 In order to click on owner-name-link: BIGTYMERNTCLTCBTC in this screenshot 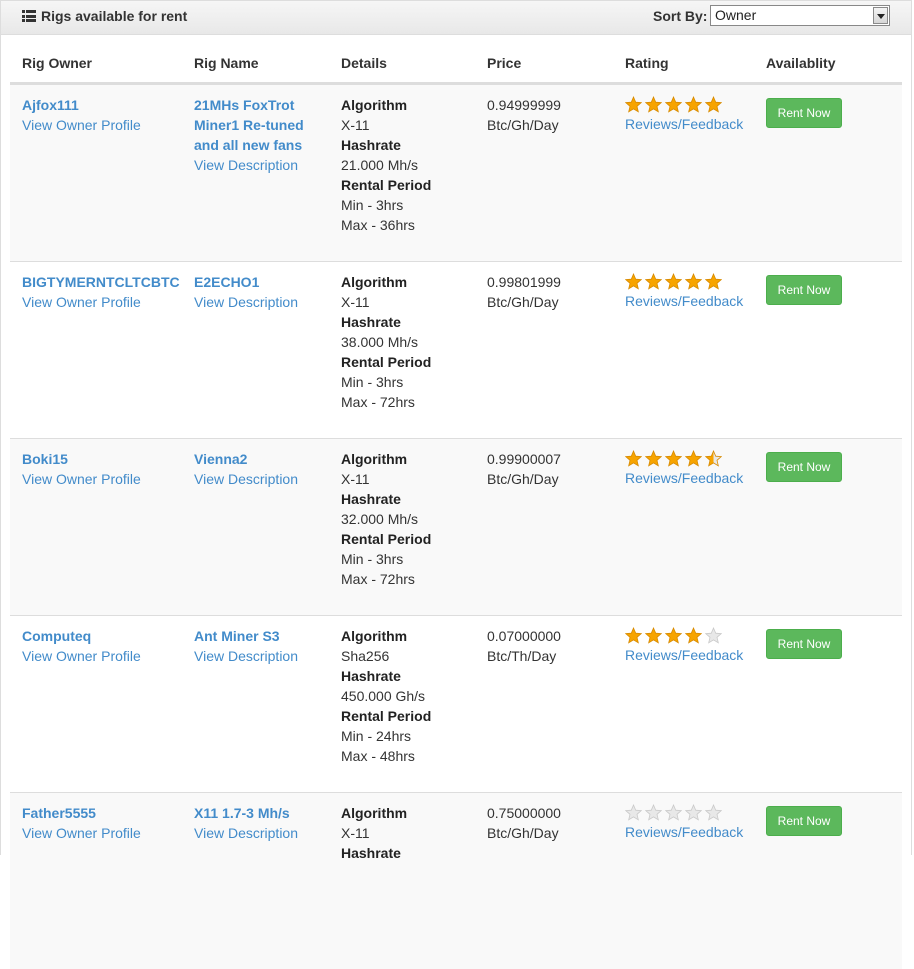, I will do `click(101, 282)`.